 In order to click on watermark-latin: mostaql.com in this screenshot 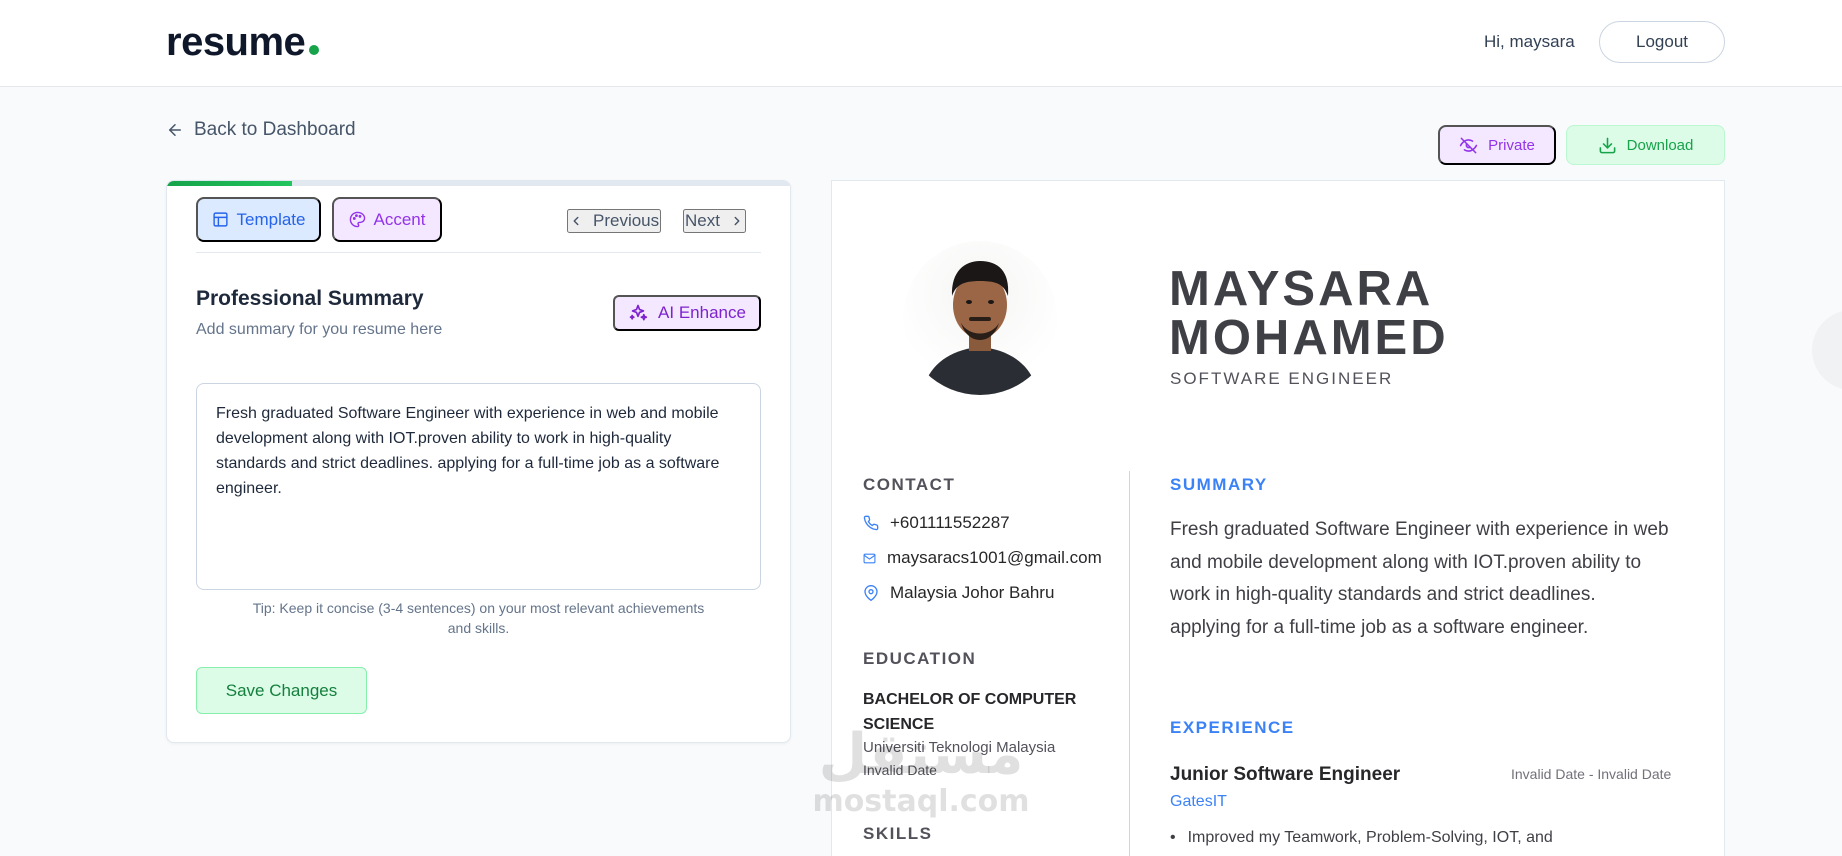, I will do `click(921, 801)`.